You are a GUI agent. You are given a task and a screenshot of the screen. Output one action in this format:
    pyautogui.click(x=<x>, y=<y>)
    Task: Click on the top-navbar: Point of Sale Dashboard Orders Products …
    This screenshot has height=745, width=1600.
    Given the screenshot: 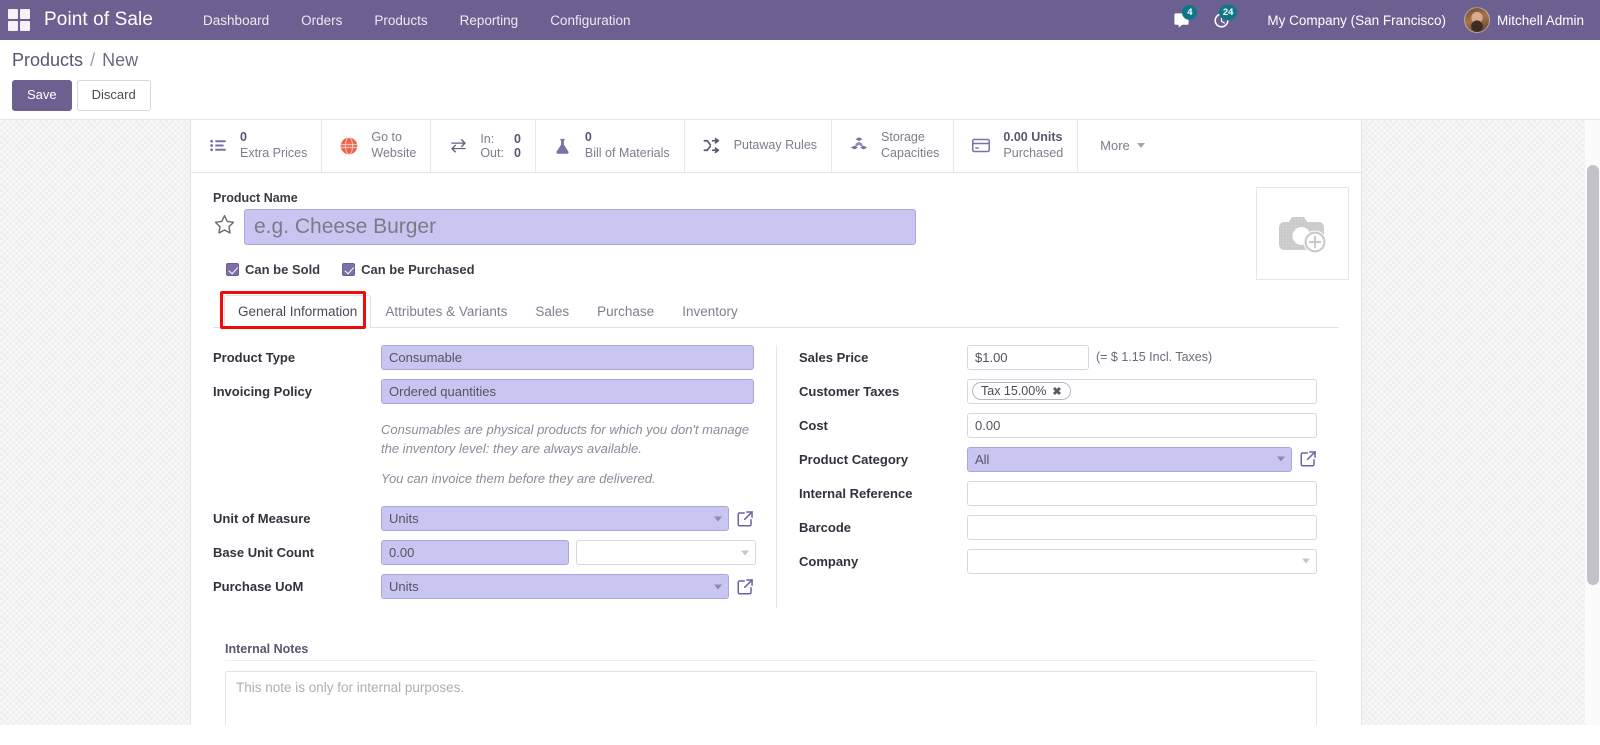 What is the action you would take?
    pyautogui.click(x=800, y=20)
    